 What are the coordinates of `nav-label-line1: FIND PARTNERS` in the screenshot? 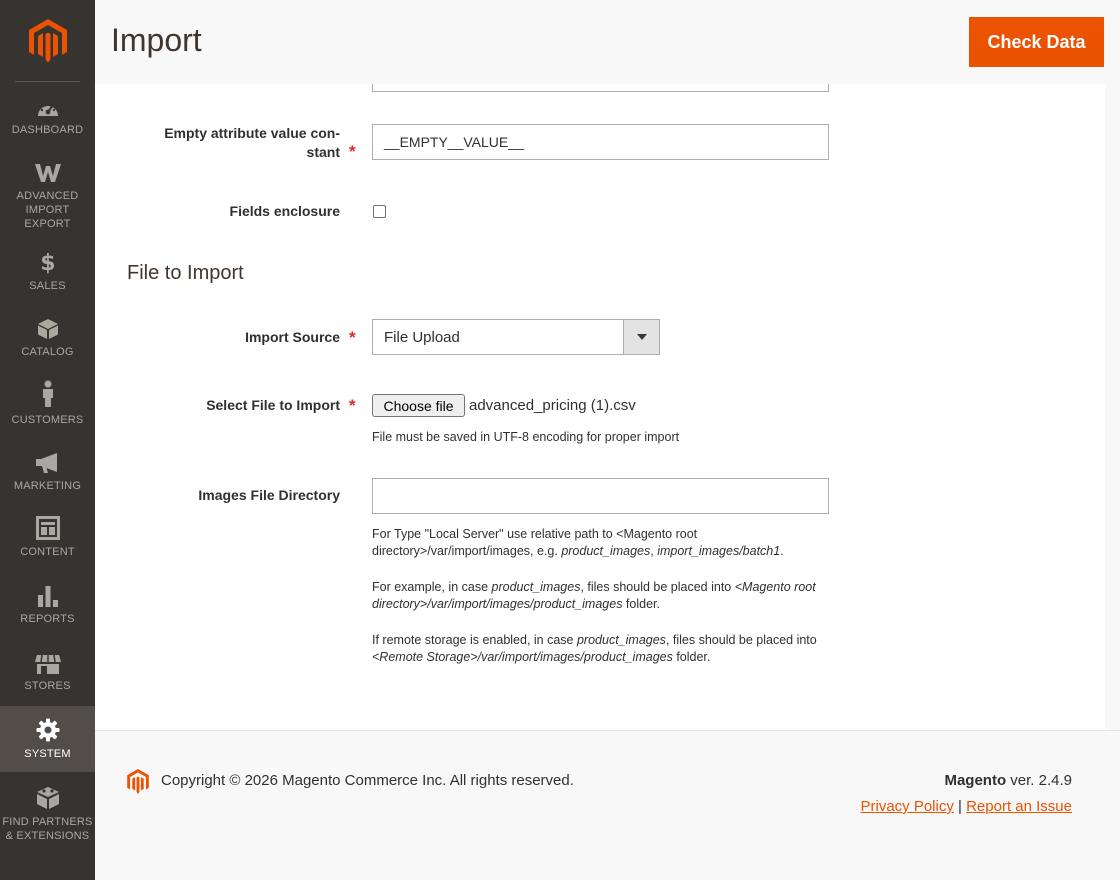 It's located at (47, 822).